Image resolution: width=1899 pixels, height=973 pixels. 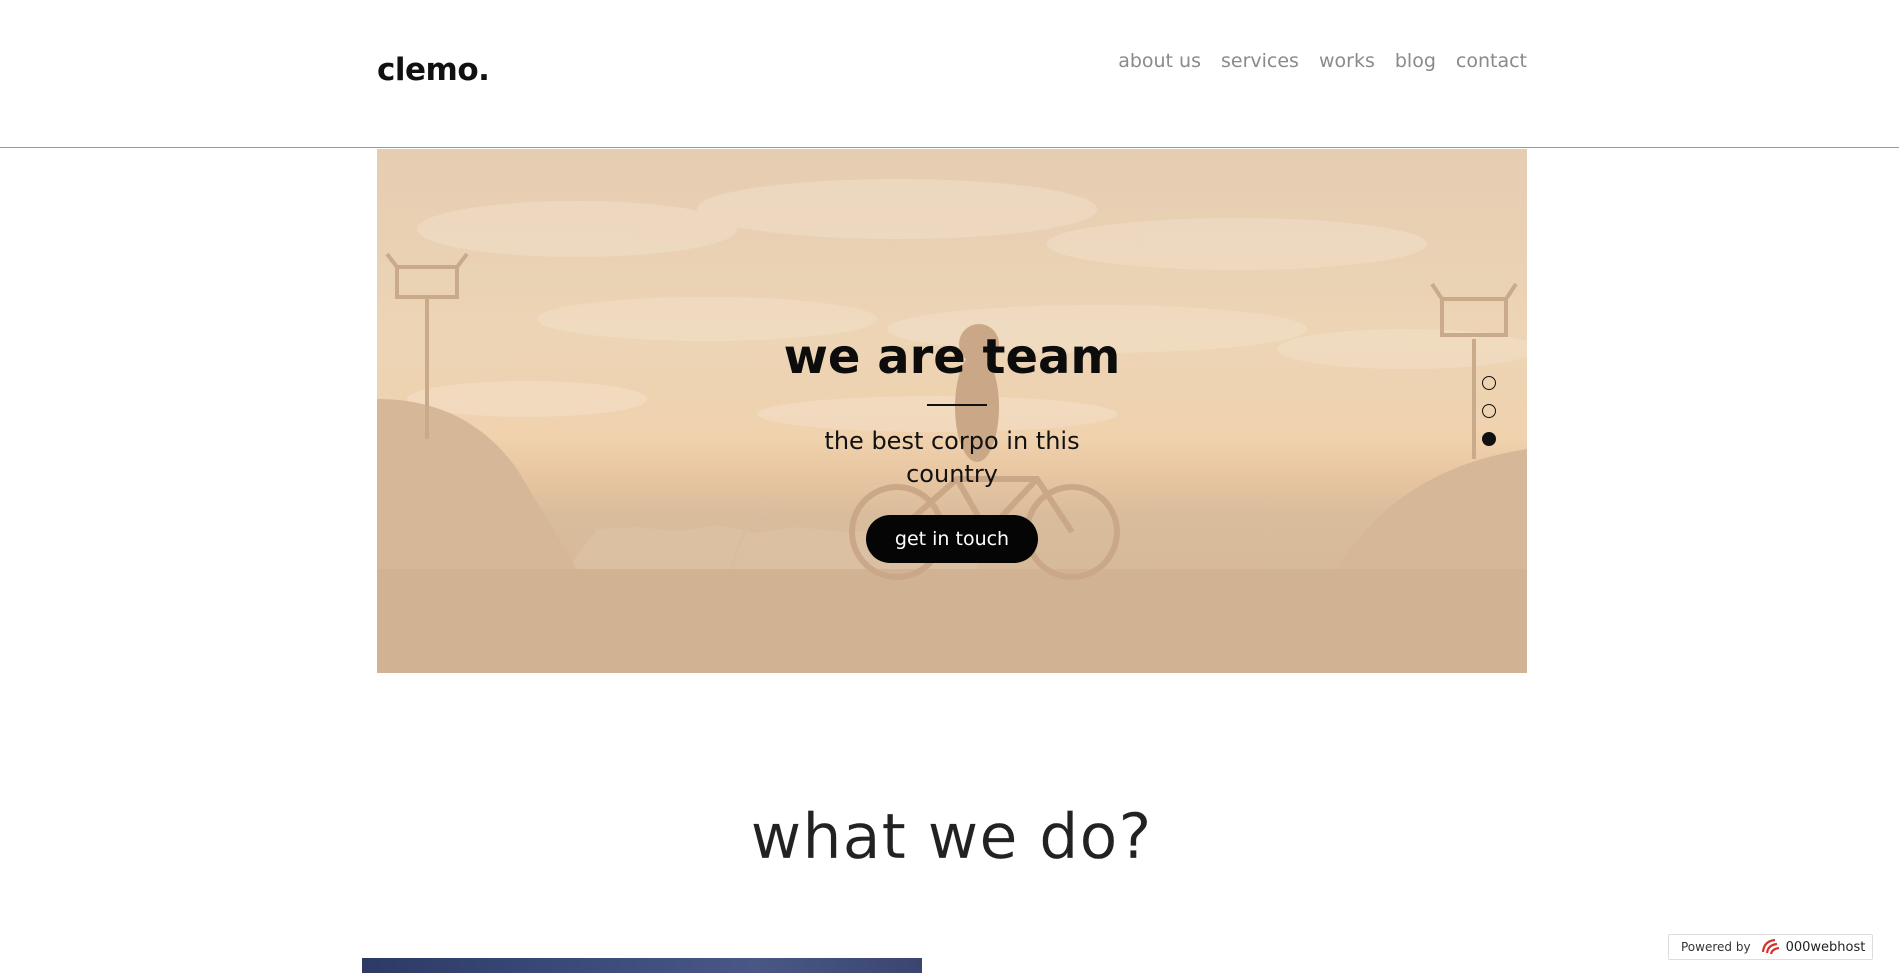 I want to click on main-nav: about us services works blog contact, so click(x=1322, y=61).